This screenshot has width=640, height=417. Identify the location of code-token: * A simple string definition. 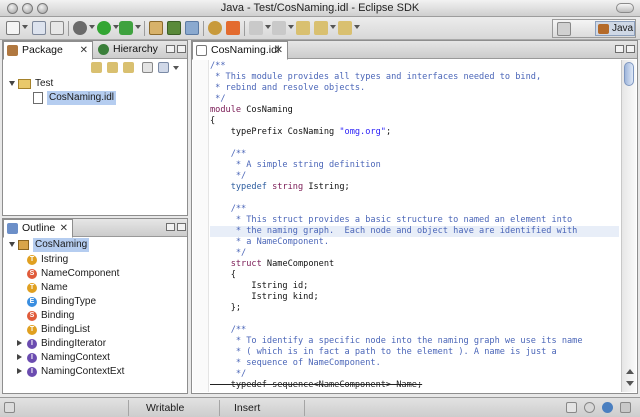
(295, 165).